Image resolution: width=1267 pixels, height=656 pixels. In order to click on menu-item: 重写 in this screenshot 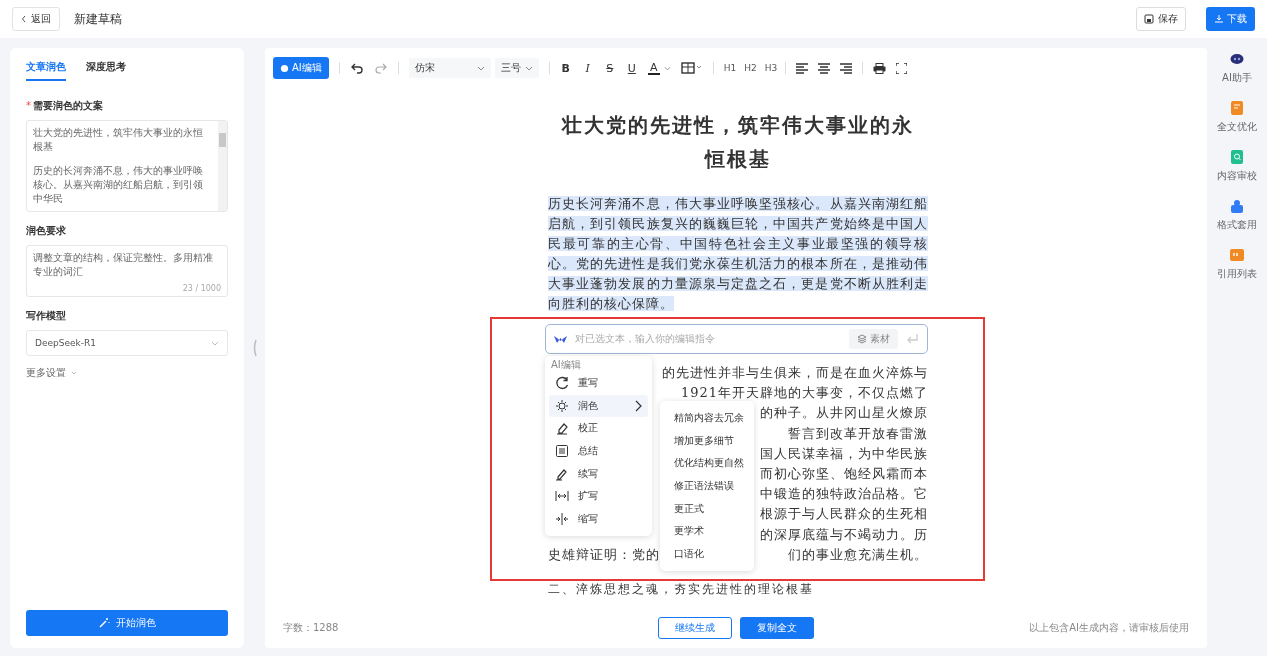, I will do `click(598, 383)`.